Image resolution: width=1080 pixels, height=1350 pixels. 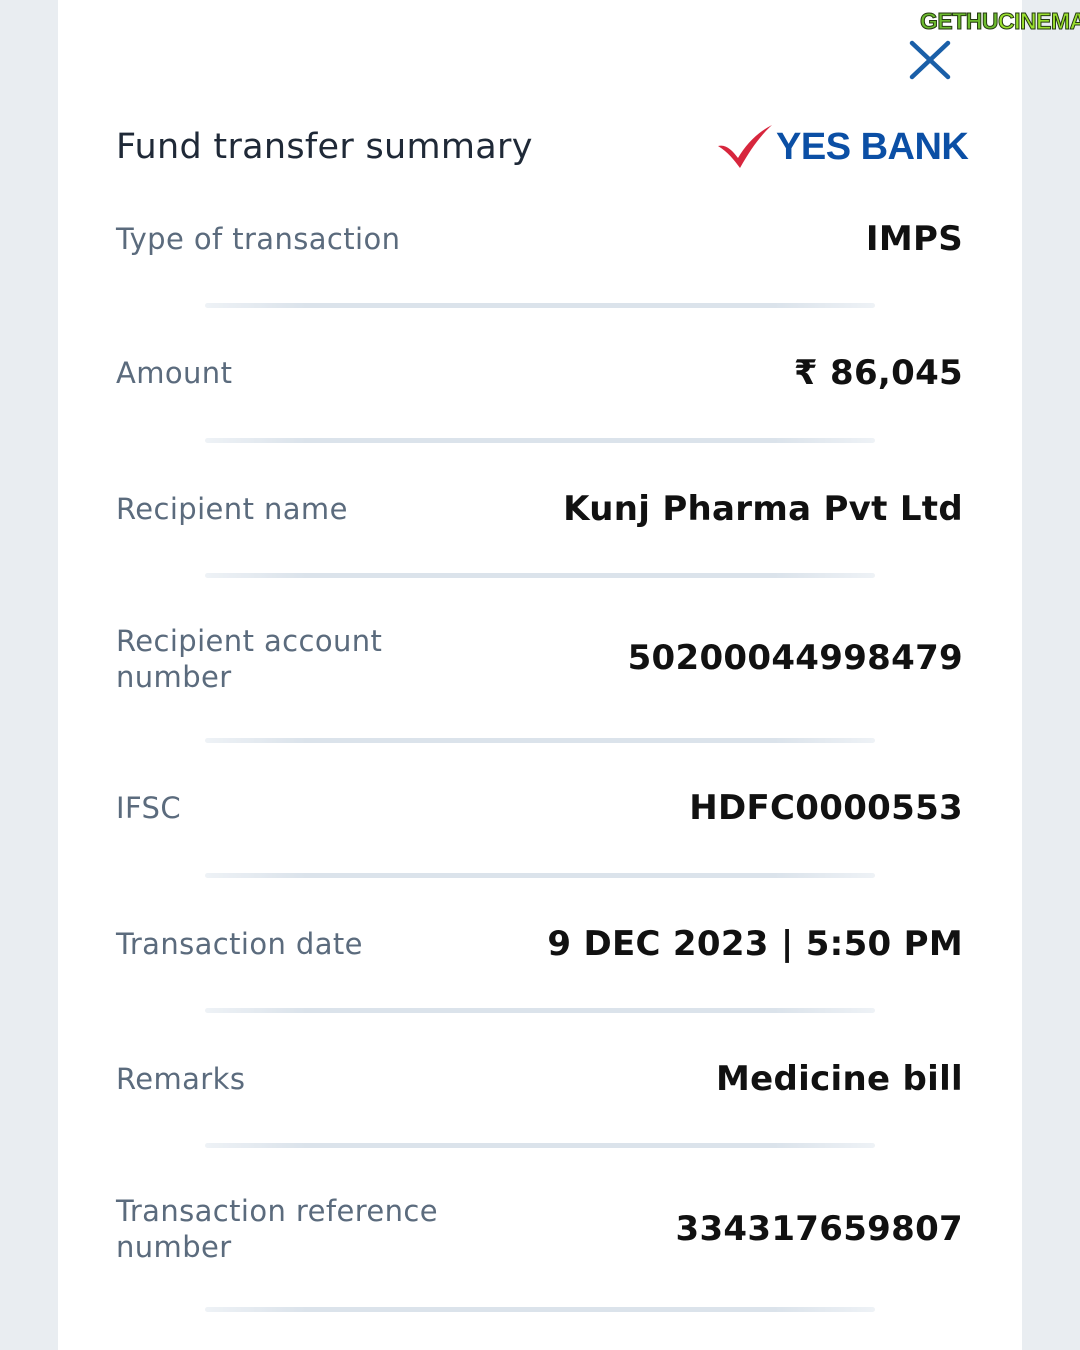 I want to click on amount-label: Amount, so click(x=174, y=373).